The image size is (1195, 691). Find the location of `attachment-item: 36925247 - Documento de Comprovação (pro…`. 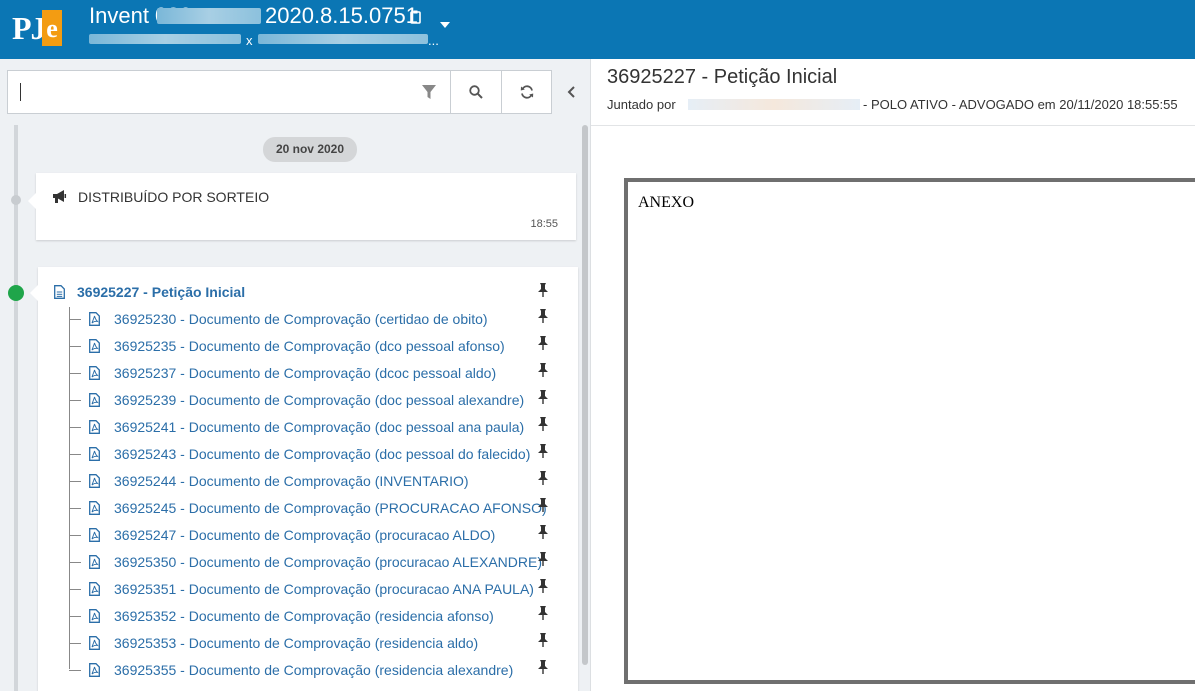

attachment-item: 36925247 - Documento de Comprovação (pro… is located at coordinates (314, 535).